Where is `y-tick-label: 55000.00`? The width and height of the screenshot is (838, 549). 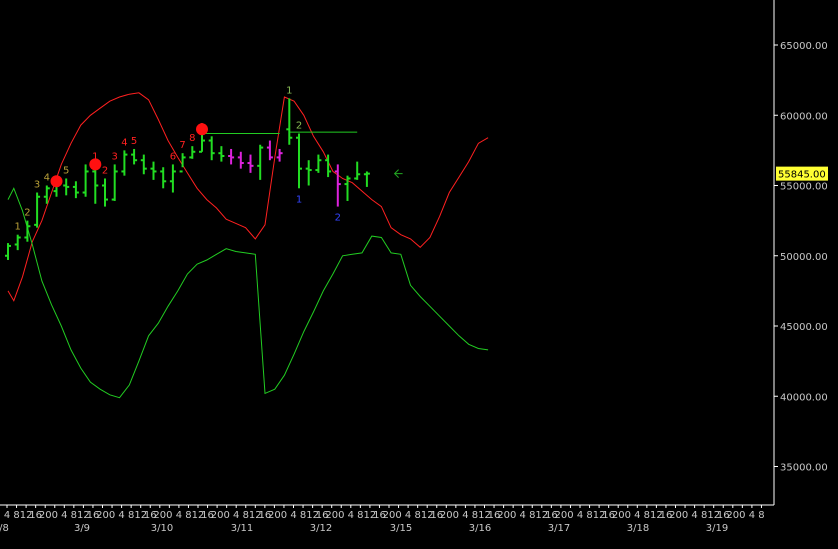
y-tick-label: 55000.00 is located at coordinates (804, 187).